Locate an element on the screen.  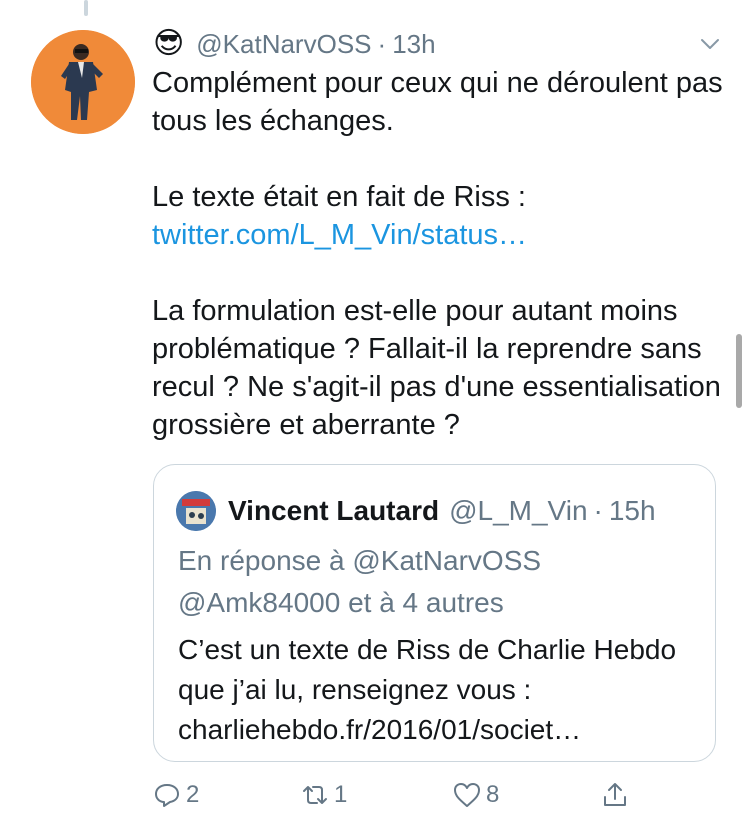
reply-count: 2 is located at coordinates (193, 794).